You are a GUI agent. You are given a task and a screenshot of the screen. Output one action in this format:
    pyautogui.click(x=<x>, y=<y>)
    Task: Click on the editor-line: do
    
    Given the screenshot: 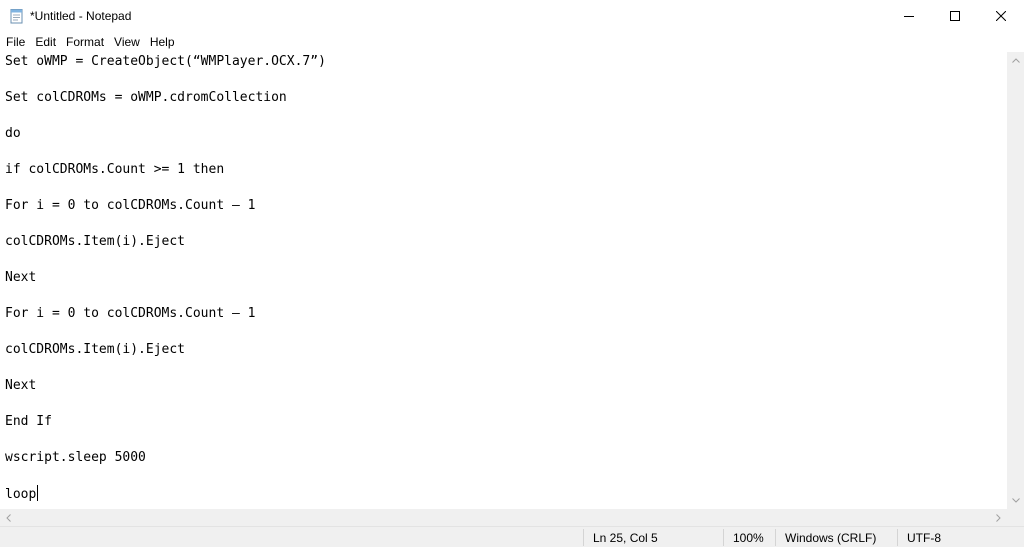 What is the action you would take?
    pyautogui.click(x=13, y=133)
    